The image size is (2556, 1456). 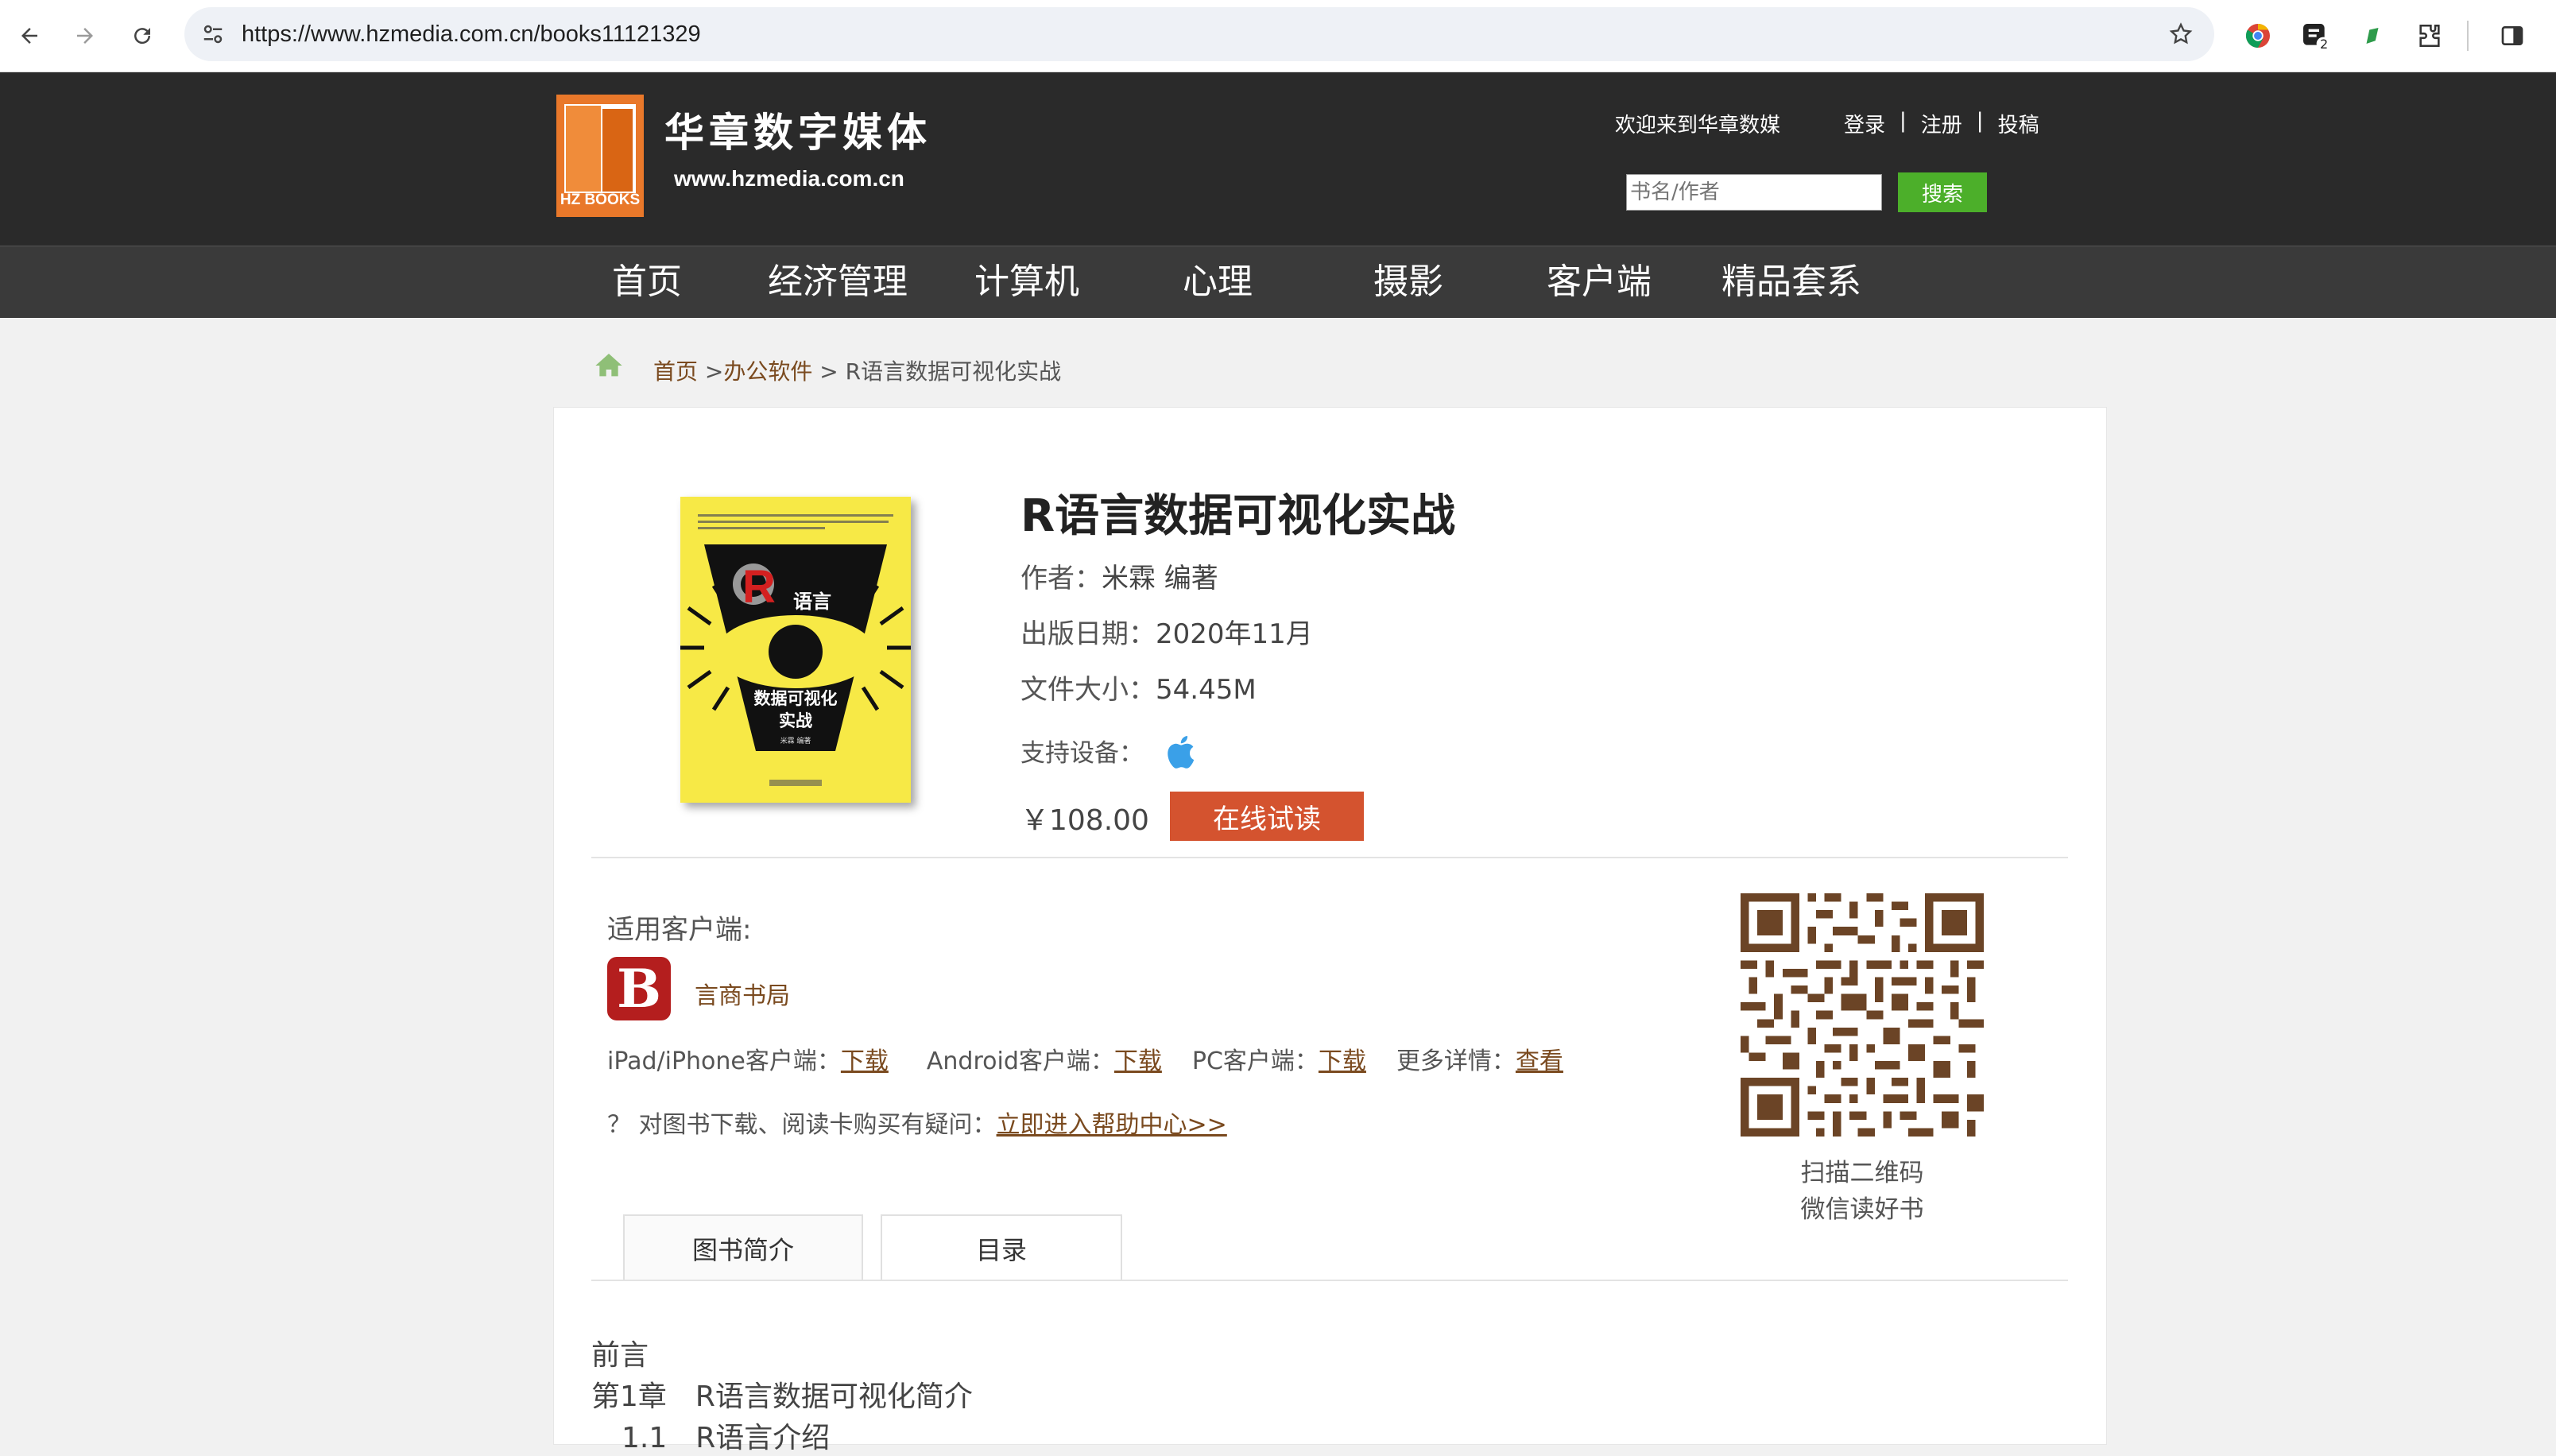 What do you see at coordinates (1183, 752) in the screenshot?
I see `apple-icon` at bounding box center [1183, 752].